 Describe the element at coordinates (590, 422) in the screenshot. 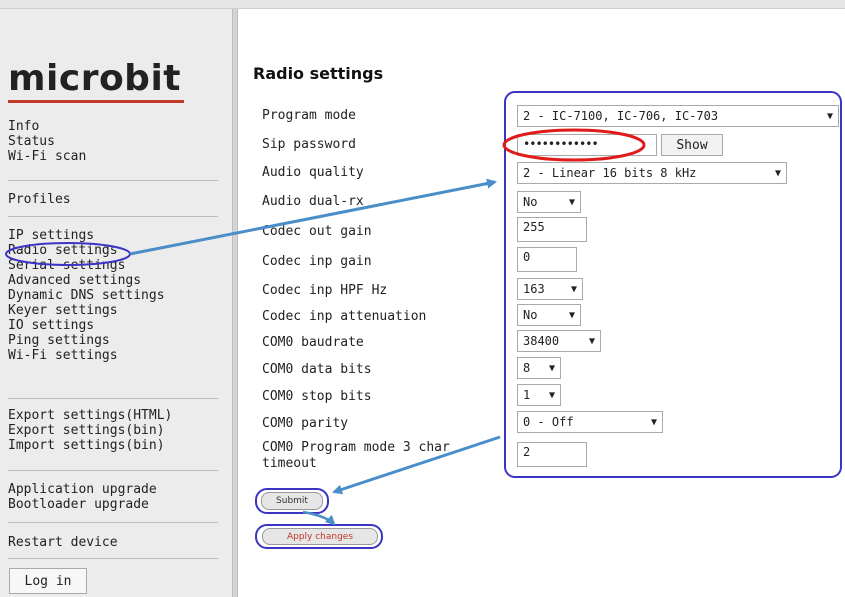

I see `com0-parity-select: 0 - Off ▼` at that location.